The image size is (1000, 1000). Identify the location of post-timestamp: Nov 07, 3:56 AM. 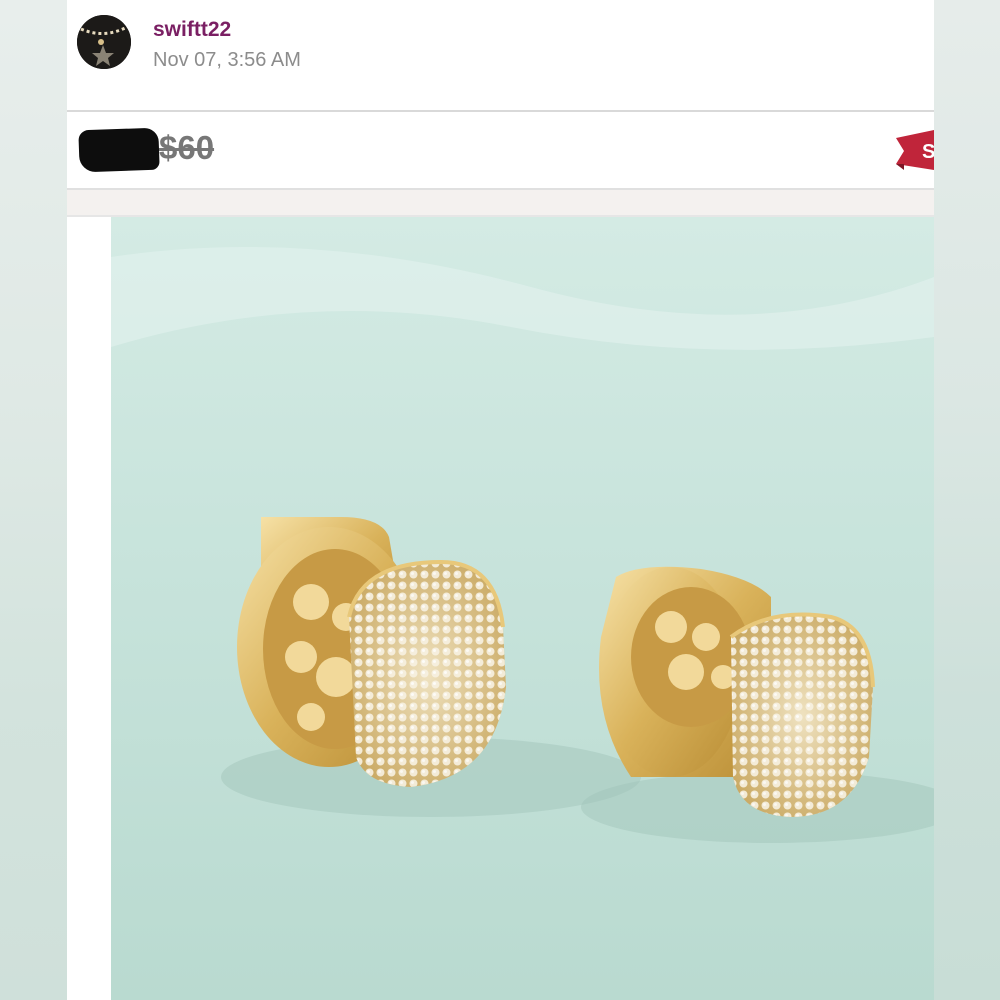
(227, 60).